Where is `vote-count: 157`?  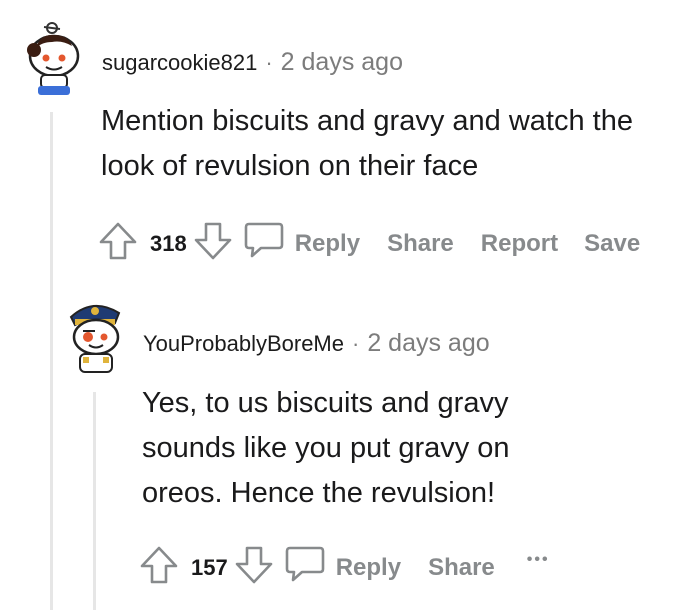
vote-count: 157 is located at coordinates (209, 567).